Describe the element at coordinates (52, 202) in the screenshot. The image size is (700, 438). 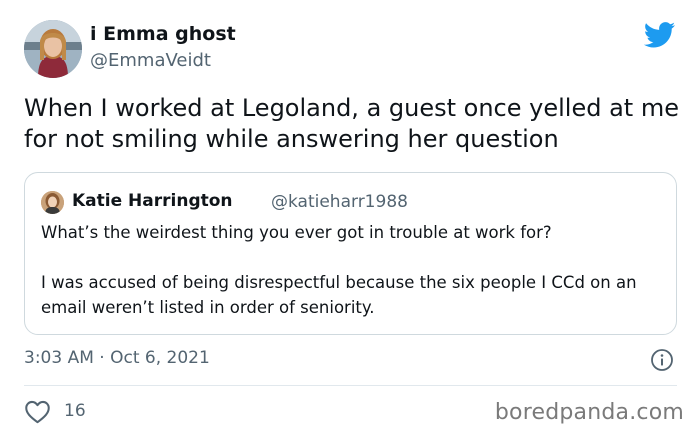
I see `quoted-author-avatar` at that location.